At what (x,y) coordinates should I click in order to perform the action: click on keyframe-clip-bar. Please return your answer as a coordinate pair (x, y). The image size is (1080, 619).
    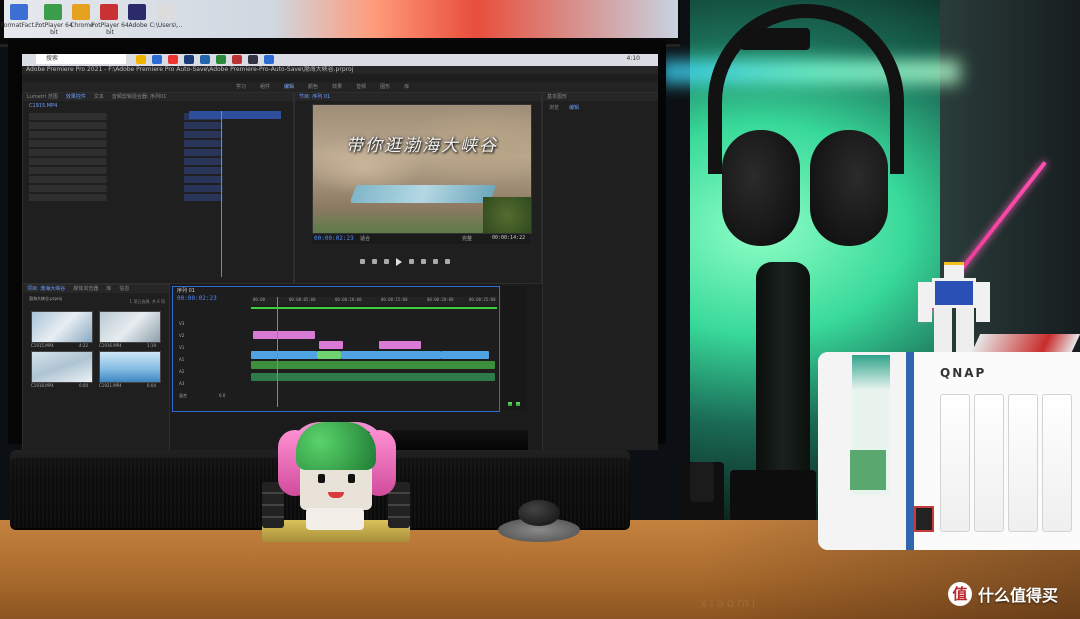
    Looking at the image, I should click on (235, 115).